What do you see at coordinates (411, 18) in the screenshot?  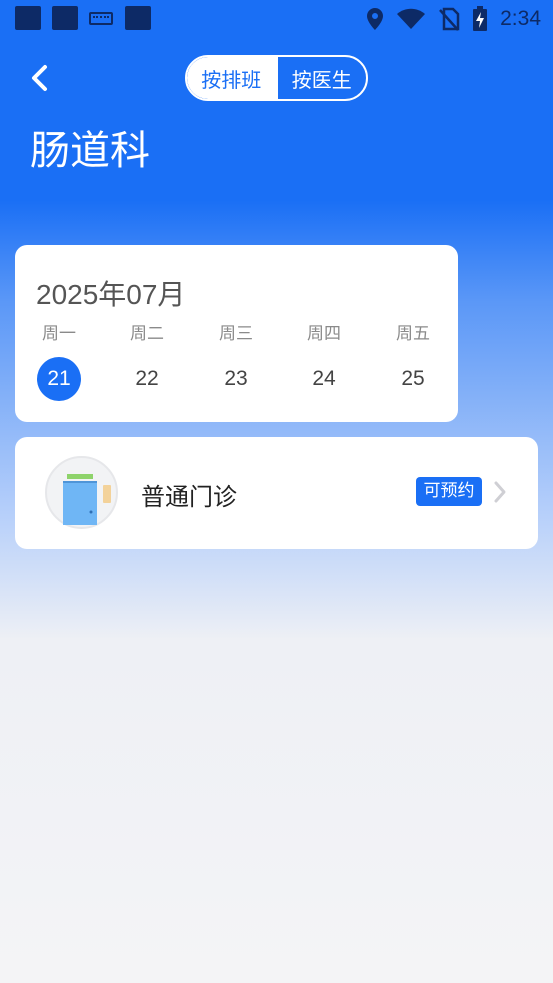 I see `wifi-icon` at bounding box center [411, 18].